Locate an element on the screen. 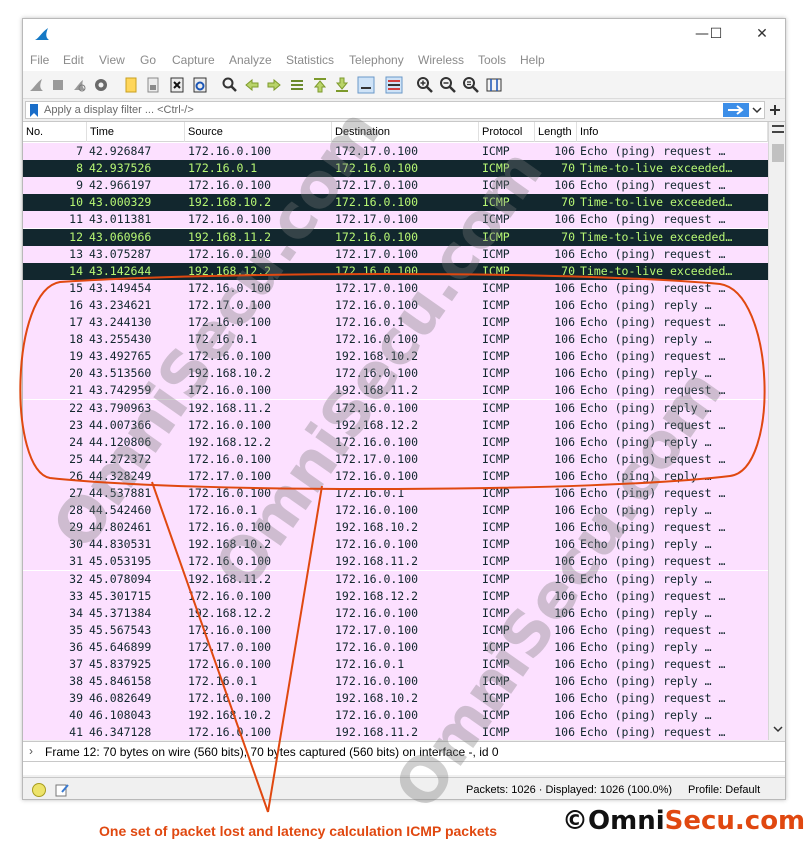 Image resolution: width=810 pixels, height=841 pixels. packet-source: 172.17.0.100 is located at coordinates (230, 646).